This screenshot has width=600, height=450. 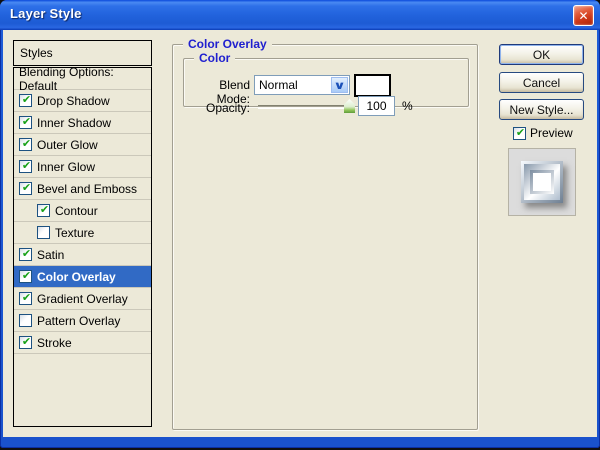 I want to click on styles-header-label: Styles, so click(x=36, y=53).